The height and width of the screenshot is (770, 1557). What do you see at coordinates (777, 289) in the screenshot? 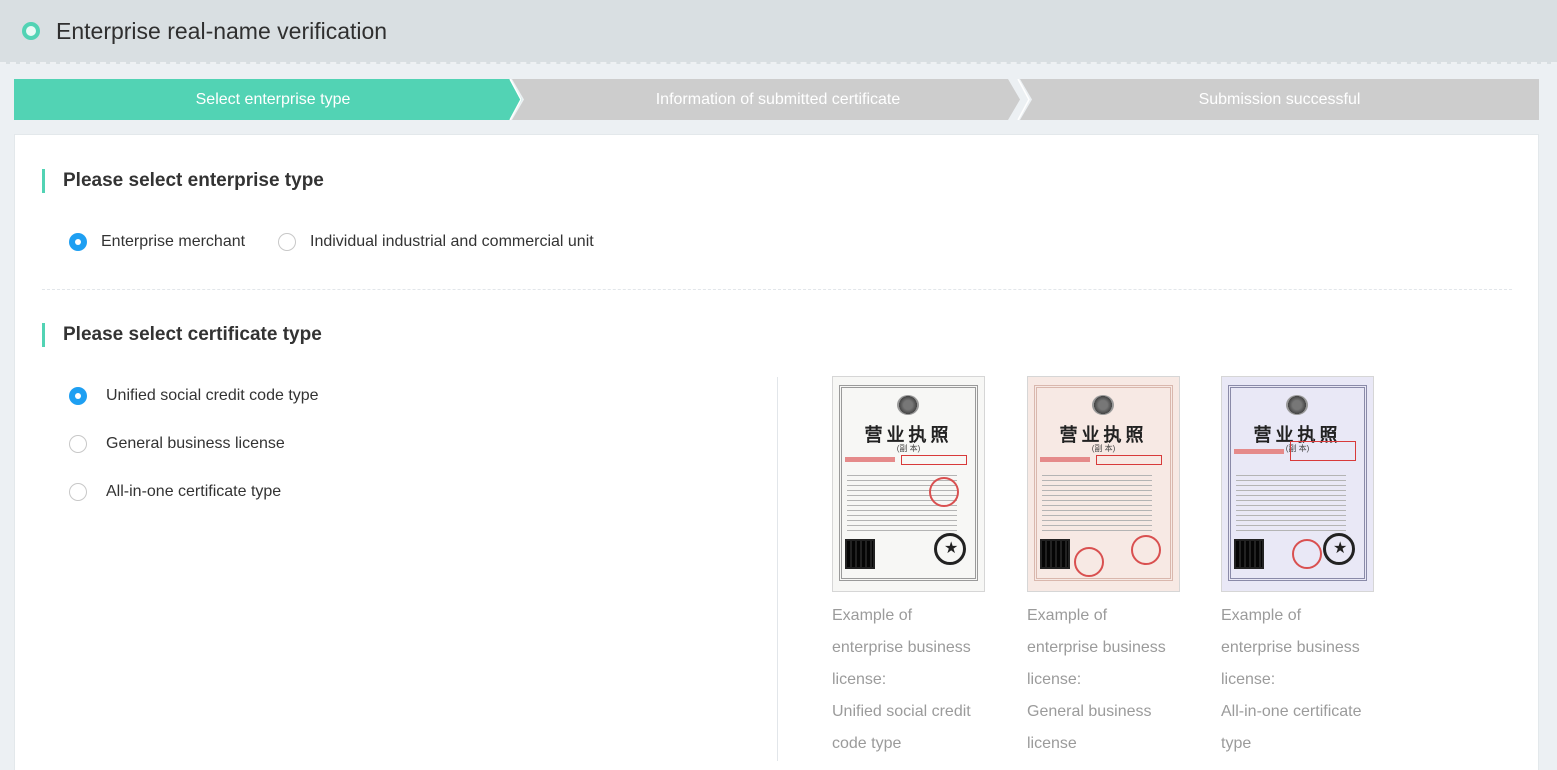
I see `section-divider` at bounding box center [777, 289].